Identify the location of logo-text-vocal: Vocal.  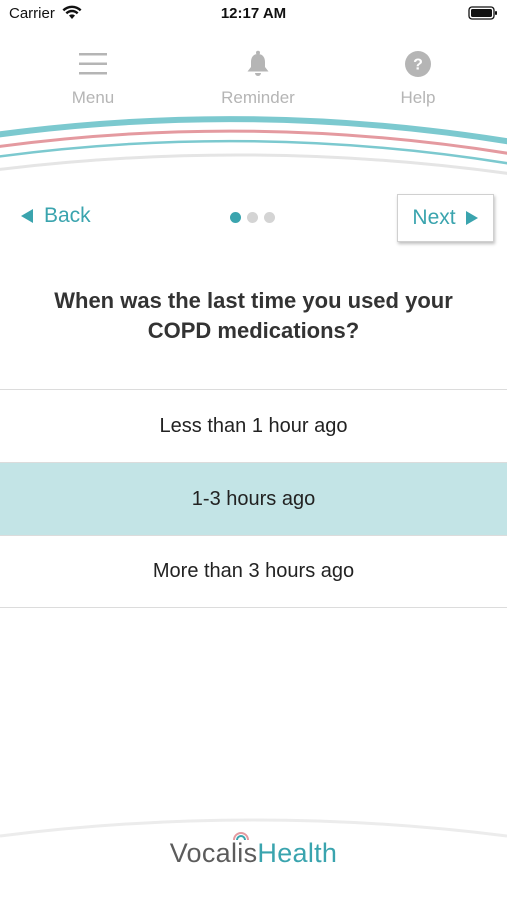
(203, 853).